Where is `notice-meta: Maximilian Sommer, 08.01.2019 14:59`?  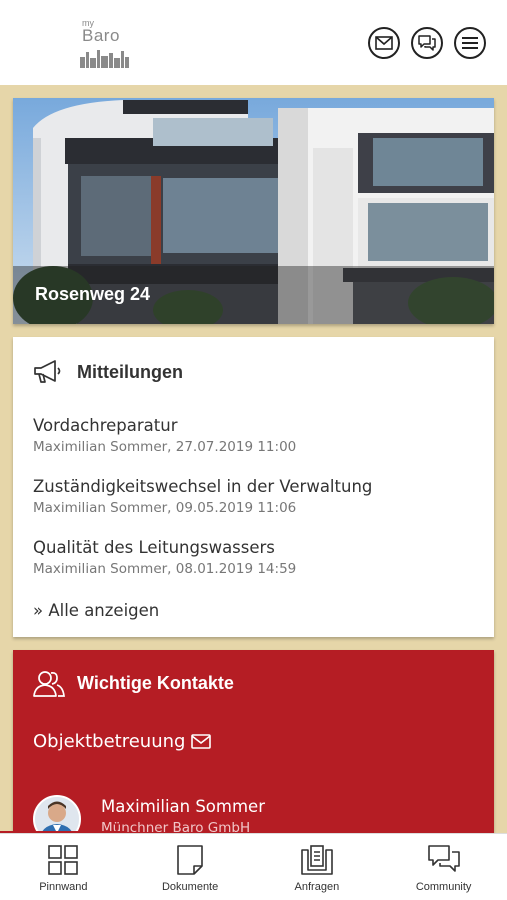
notice-meta: Maximilian Sommer, 08.01.2019 14:59 is located at coordinates (165, 569).